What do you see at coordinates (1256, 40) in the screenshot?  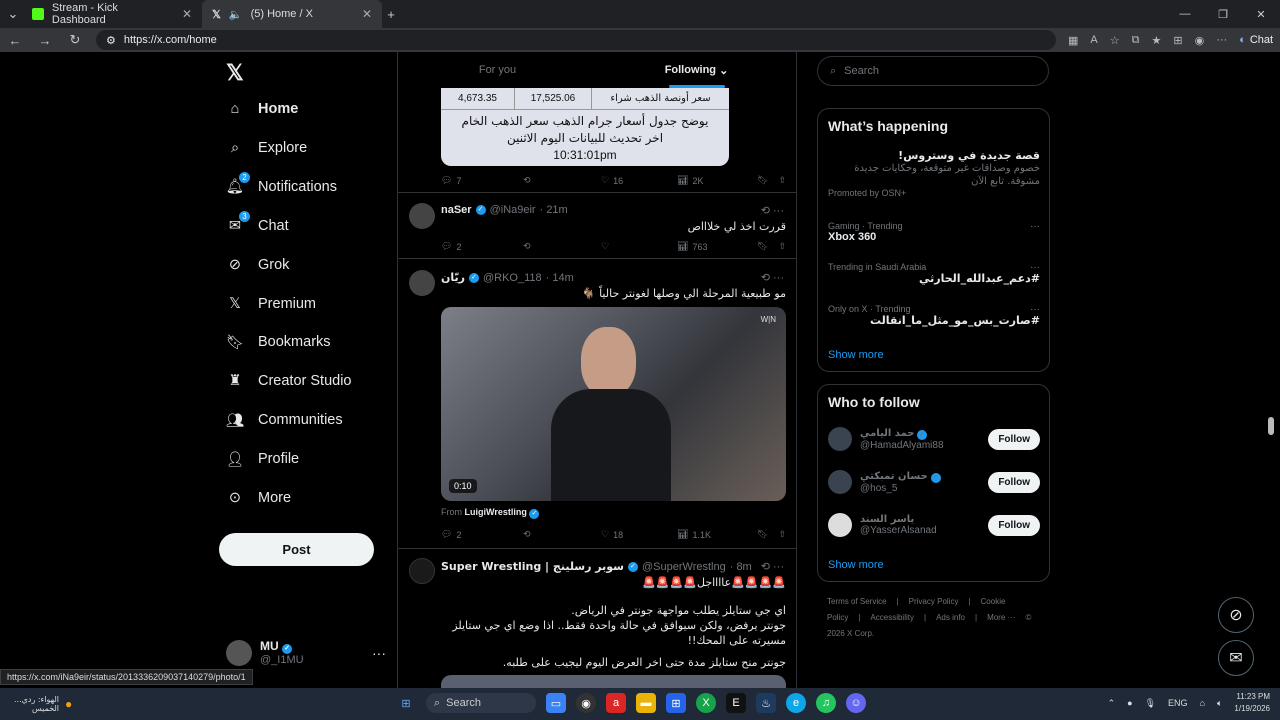 I see `copilot-chat-button: ◐ Chat` at bounding box center [1256, 40].